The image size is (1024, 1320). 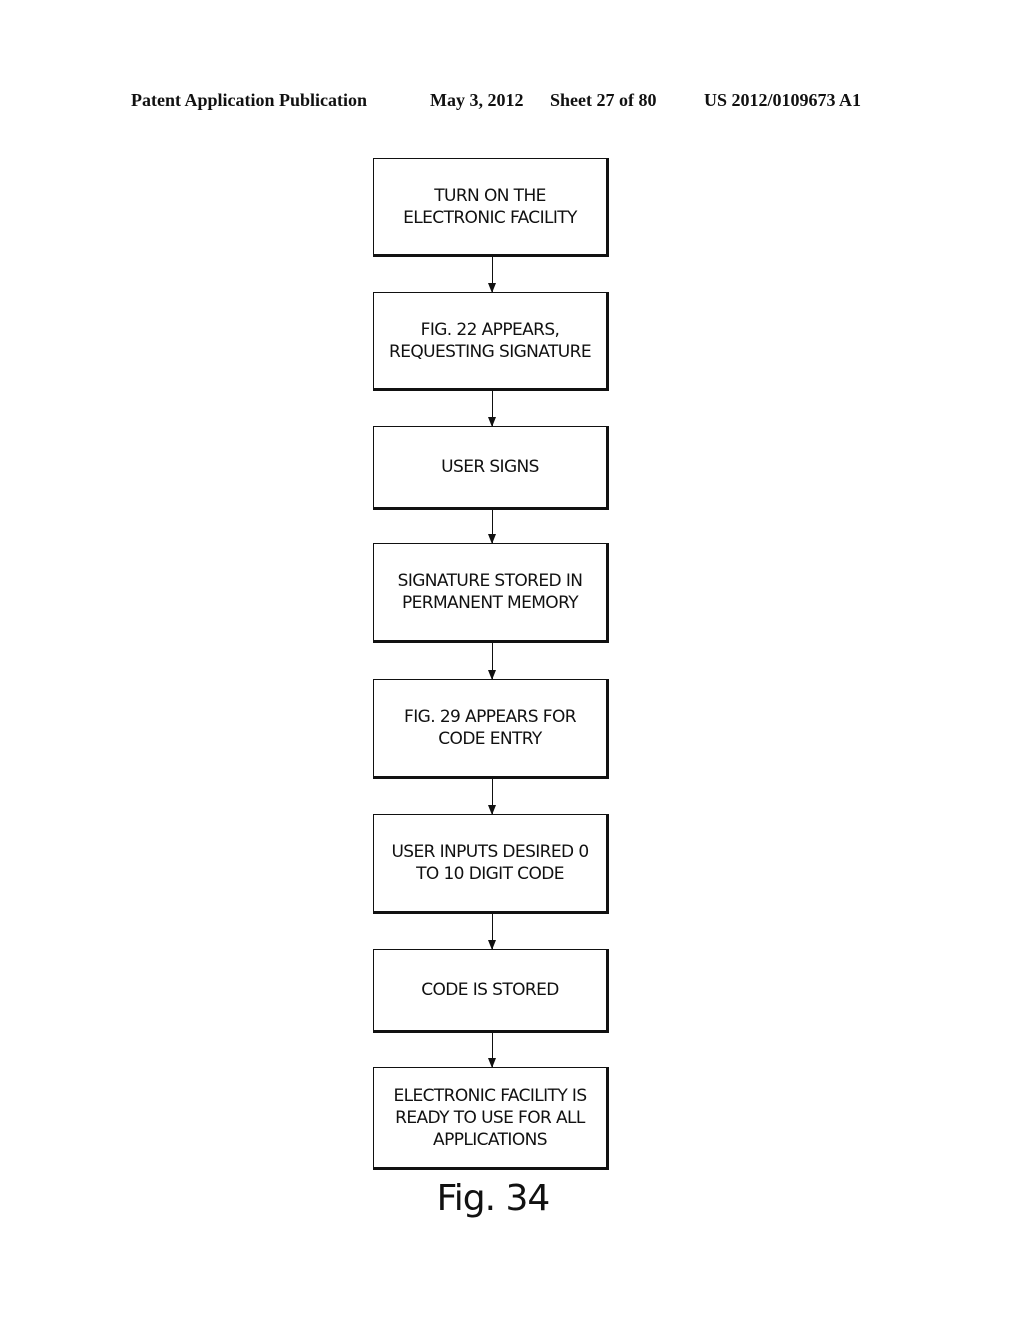 I want to click on flow-step-6: USER INPUTS DESIRED 0 TO 10 DIGIT CODE, so click(x=491, y=864).